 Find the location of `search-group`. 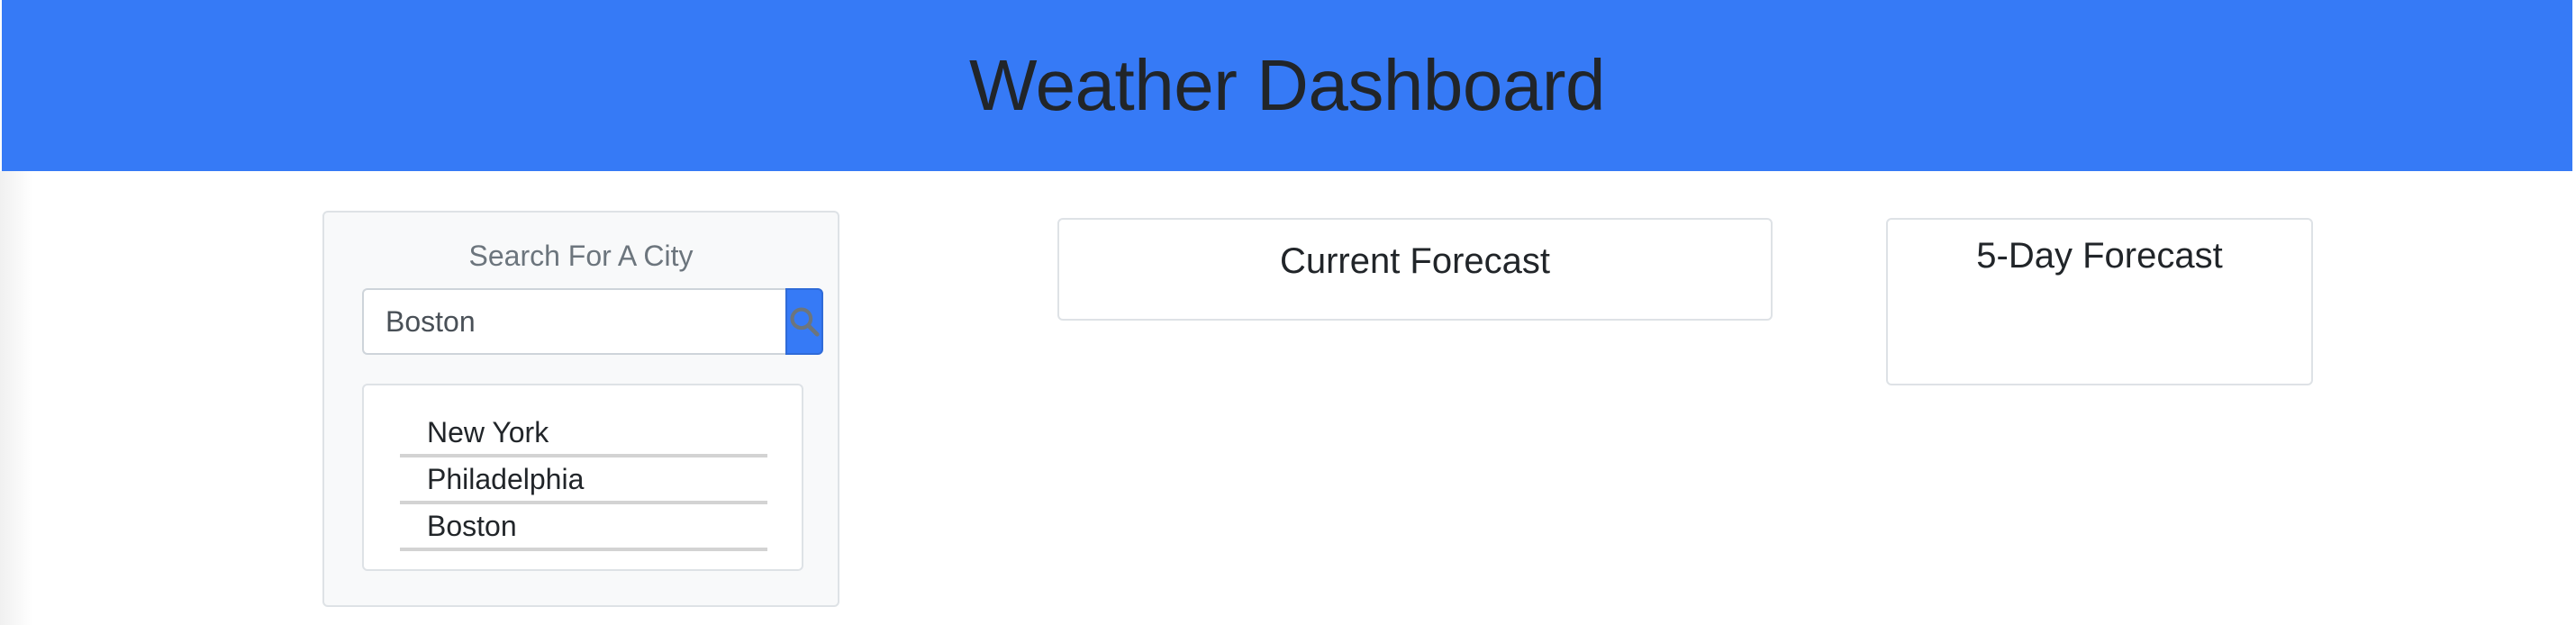

search-group is located at coordinates (592, 321).